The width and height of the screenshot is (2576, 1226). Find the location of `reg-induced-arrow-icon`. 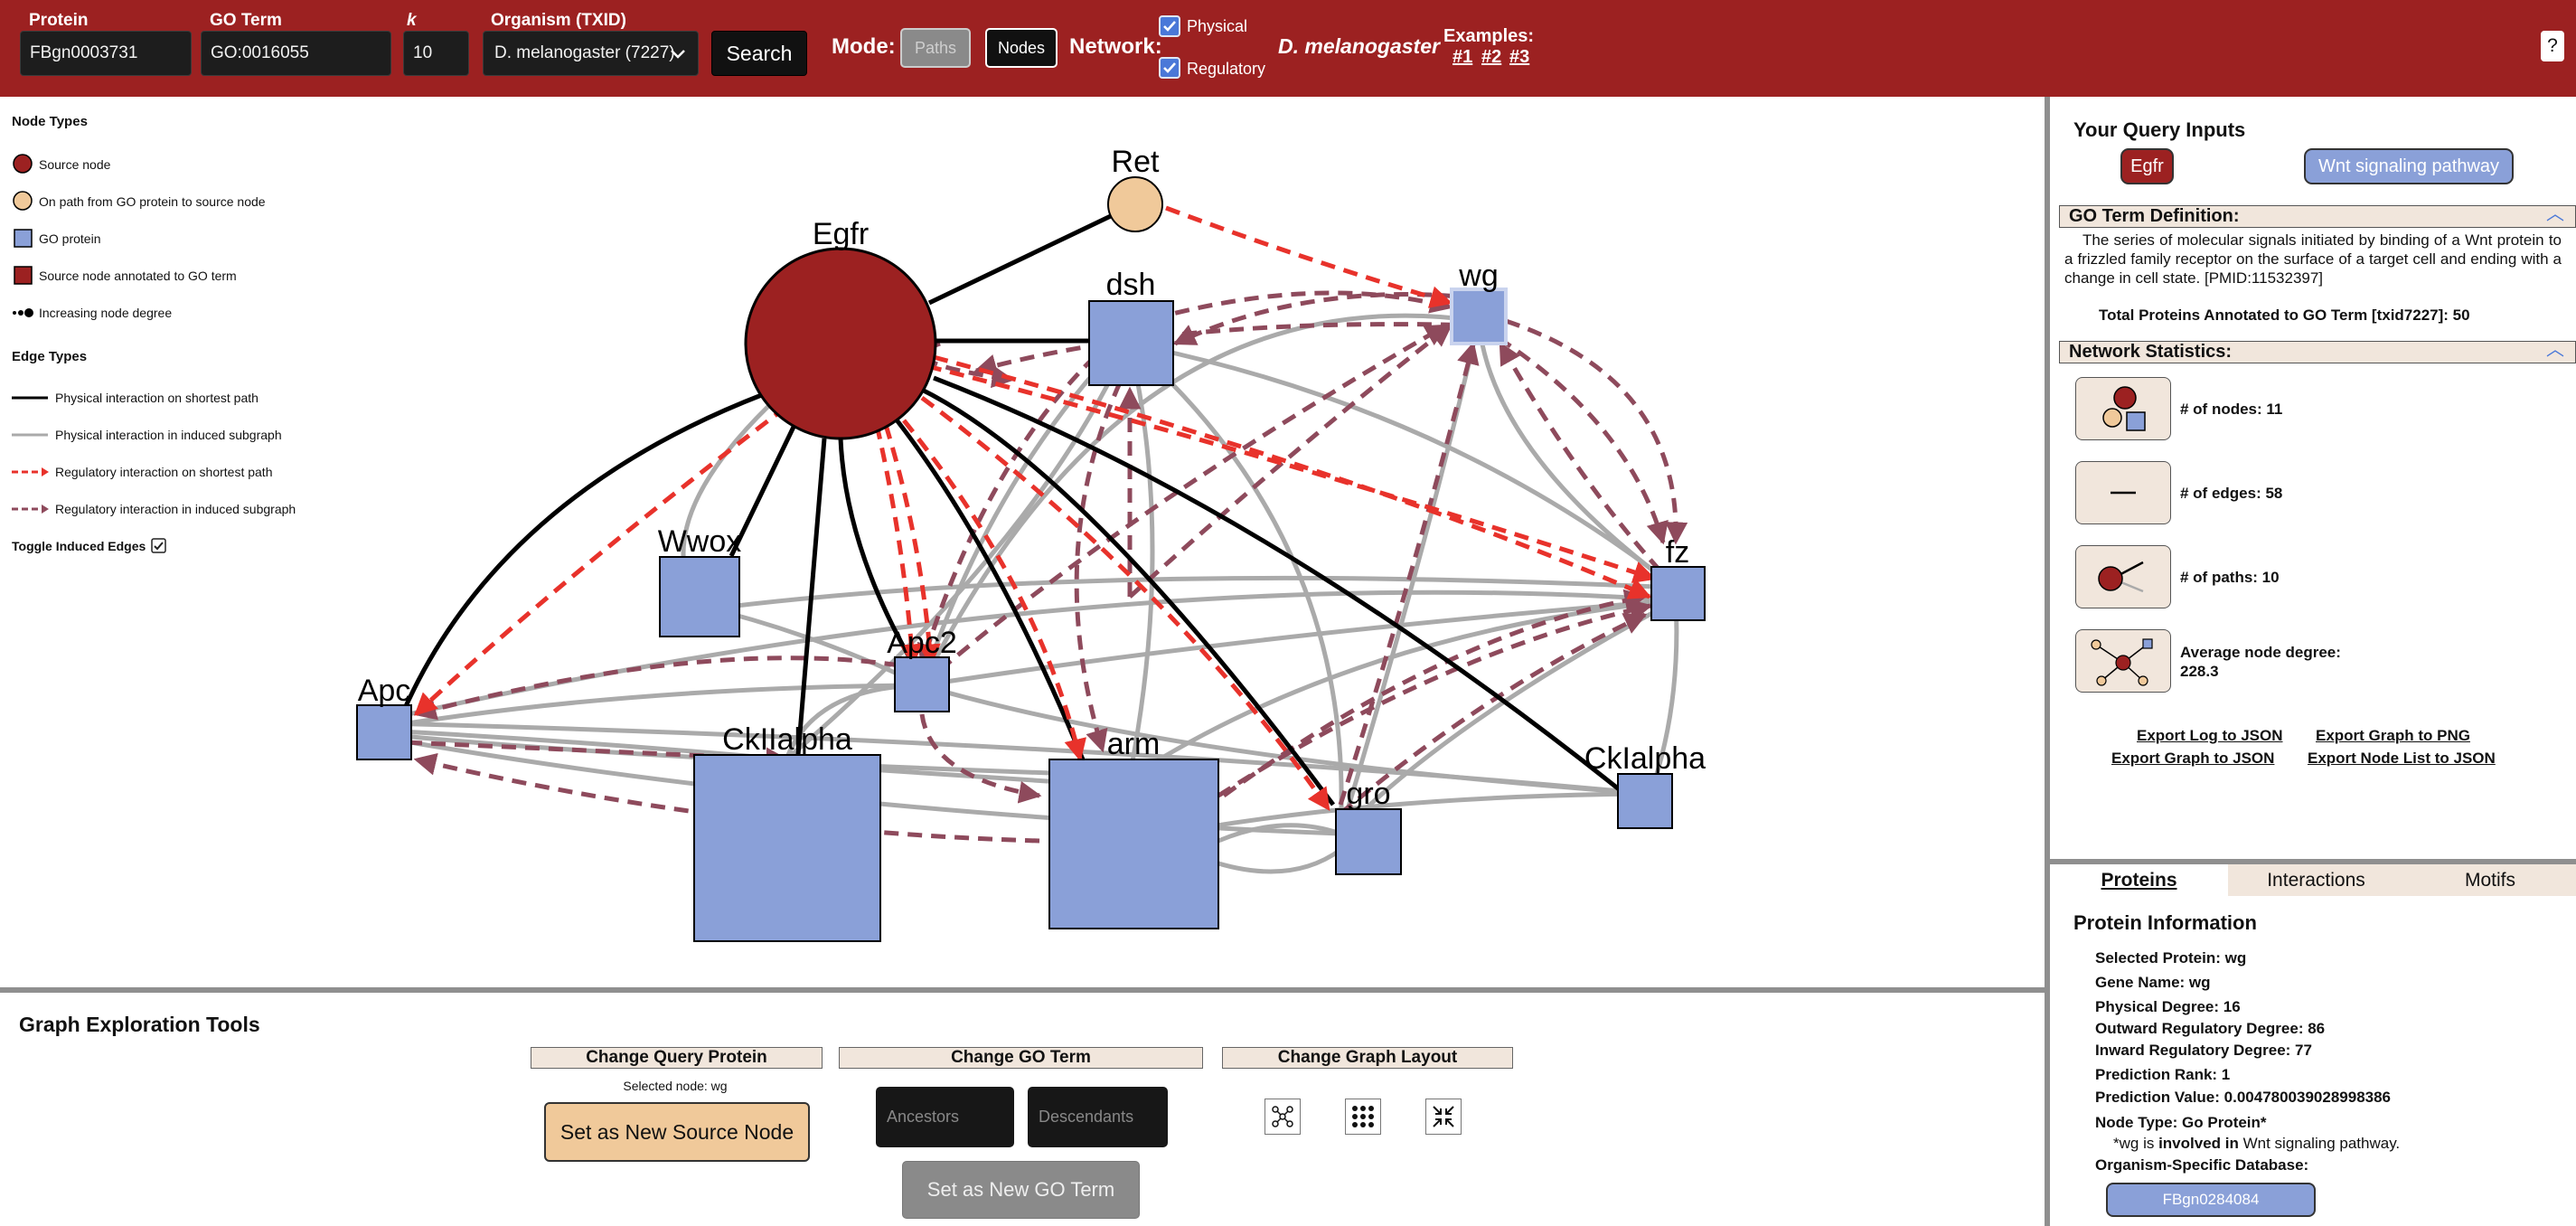

reg-induced-arrow-icon is located at coordinates (31, 509).